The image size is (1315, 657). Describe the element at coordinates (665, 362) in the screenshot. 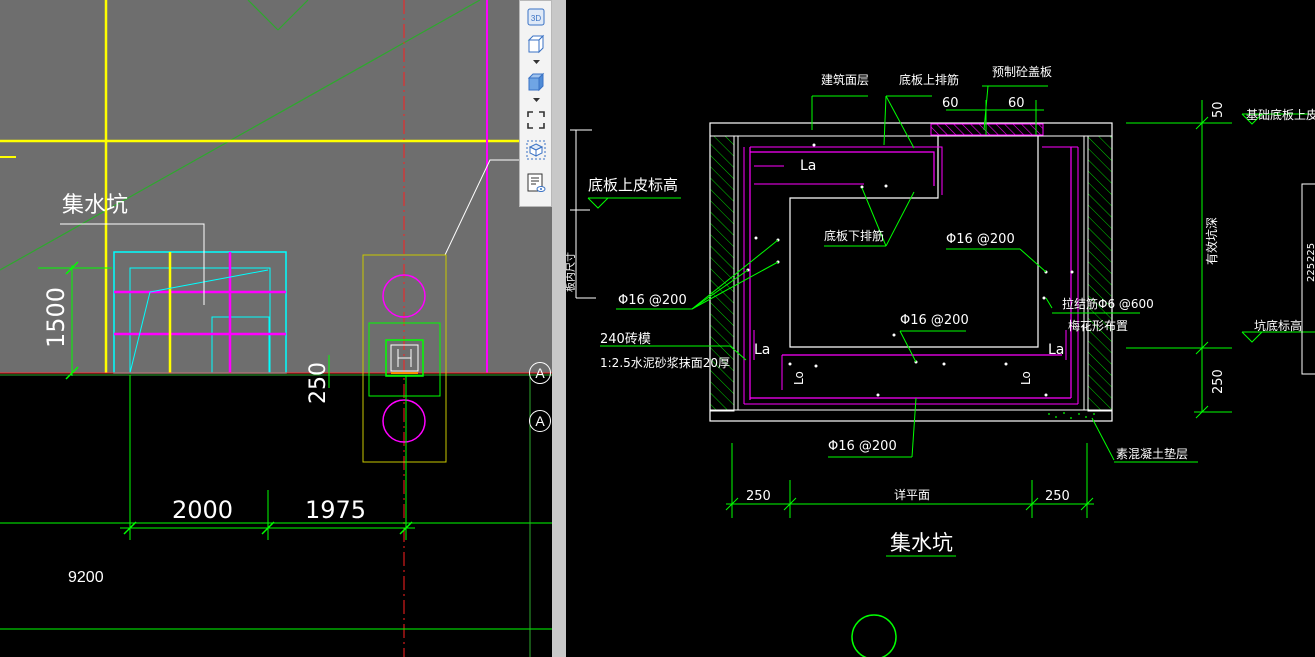

I see `mortar-label: 1:2.5水泥砂浆抹面20厚` at that location.